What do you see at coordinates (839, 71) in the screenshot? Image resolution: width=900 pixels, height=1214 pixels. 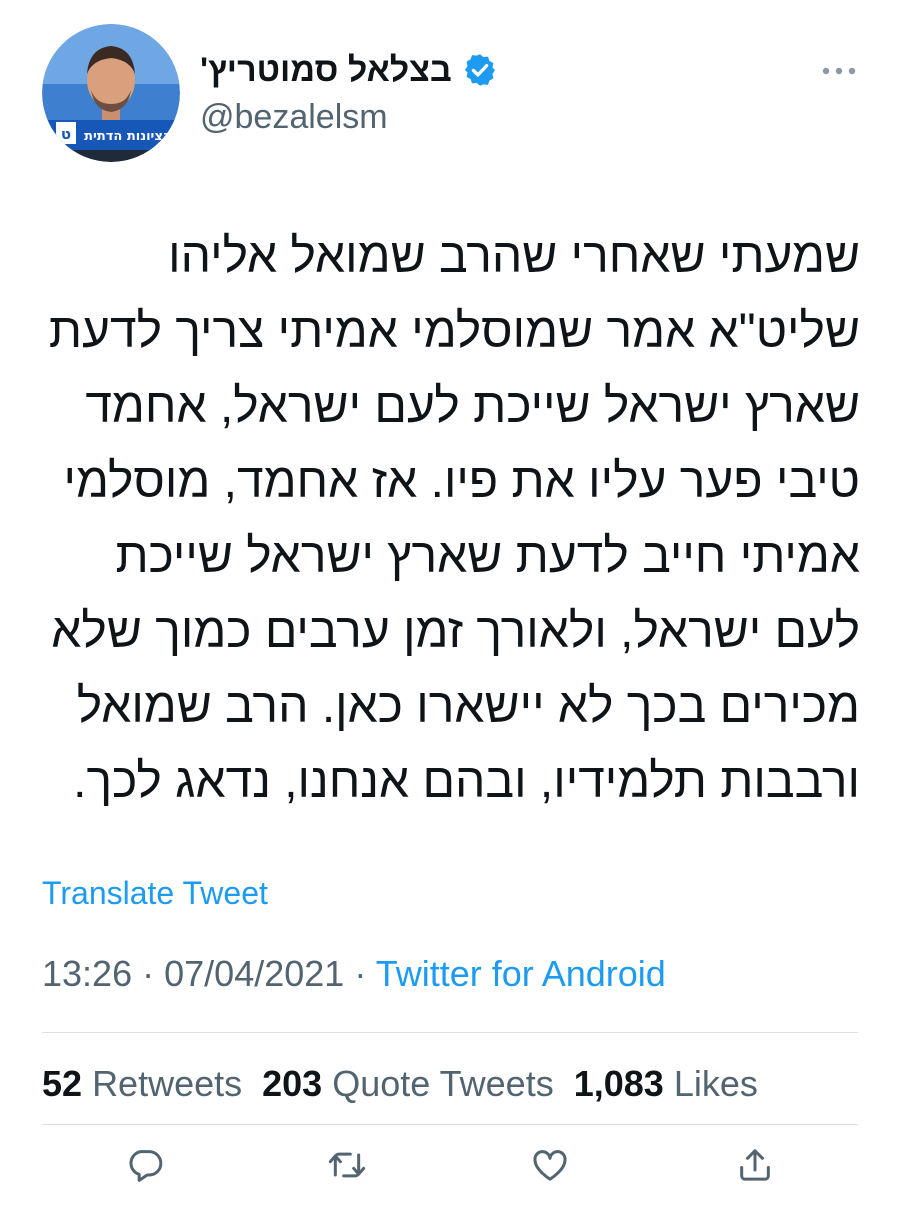 I see `more-dots-icon` at bounding box center [839, 71].